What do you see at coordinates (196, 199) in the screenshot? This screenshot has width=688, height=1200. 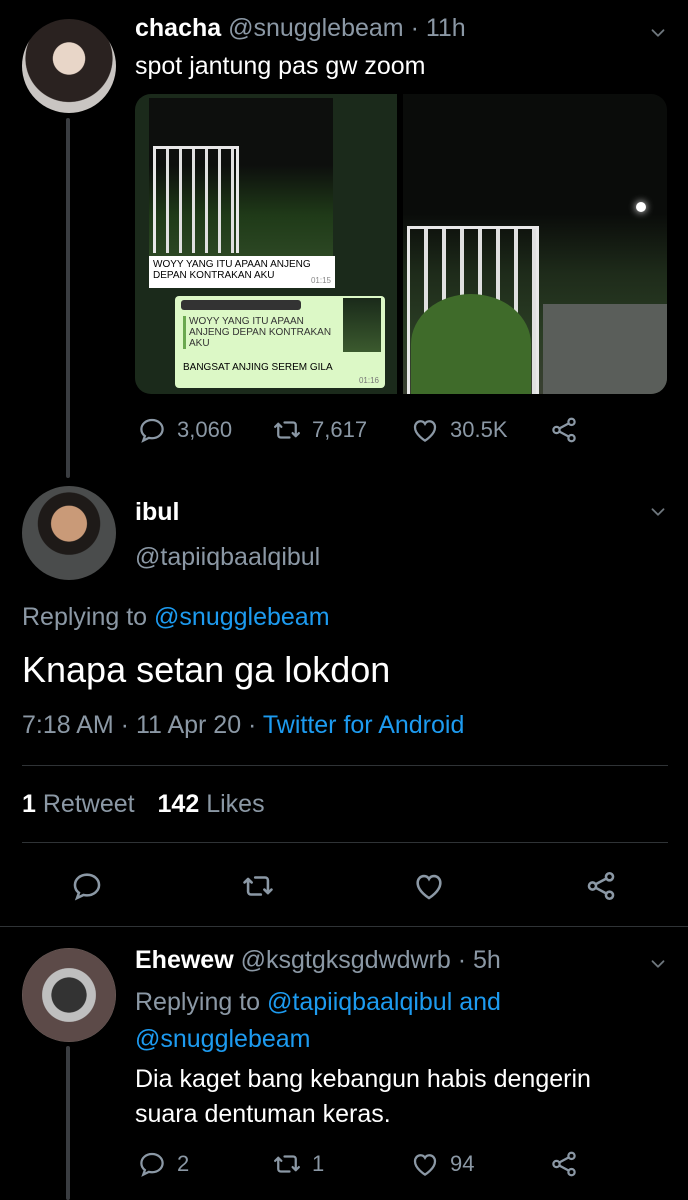 I see `gate-shape` at bounding box center [196, 199].